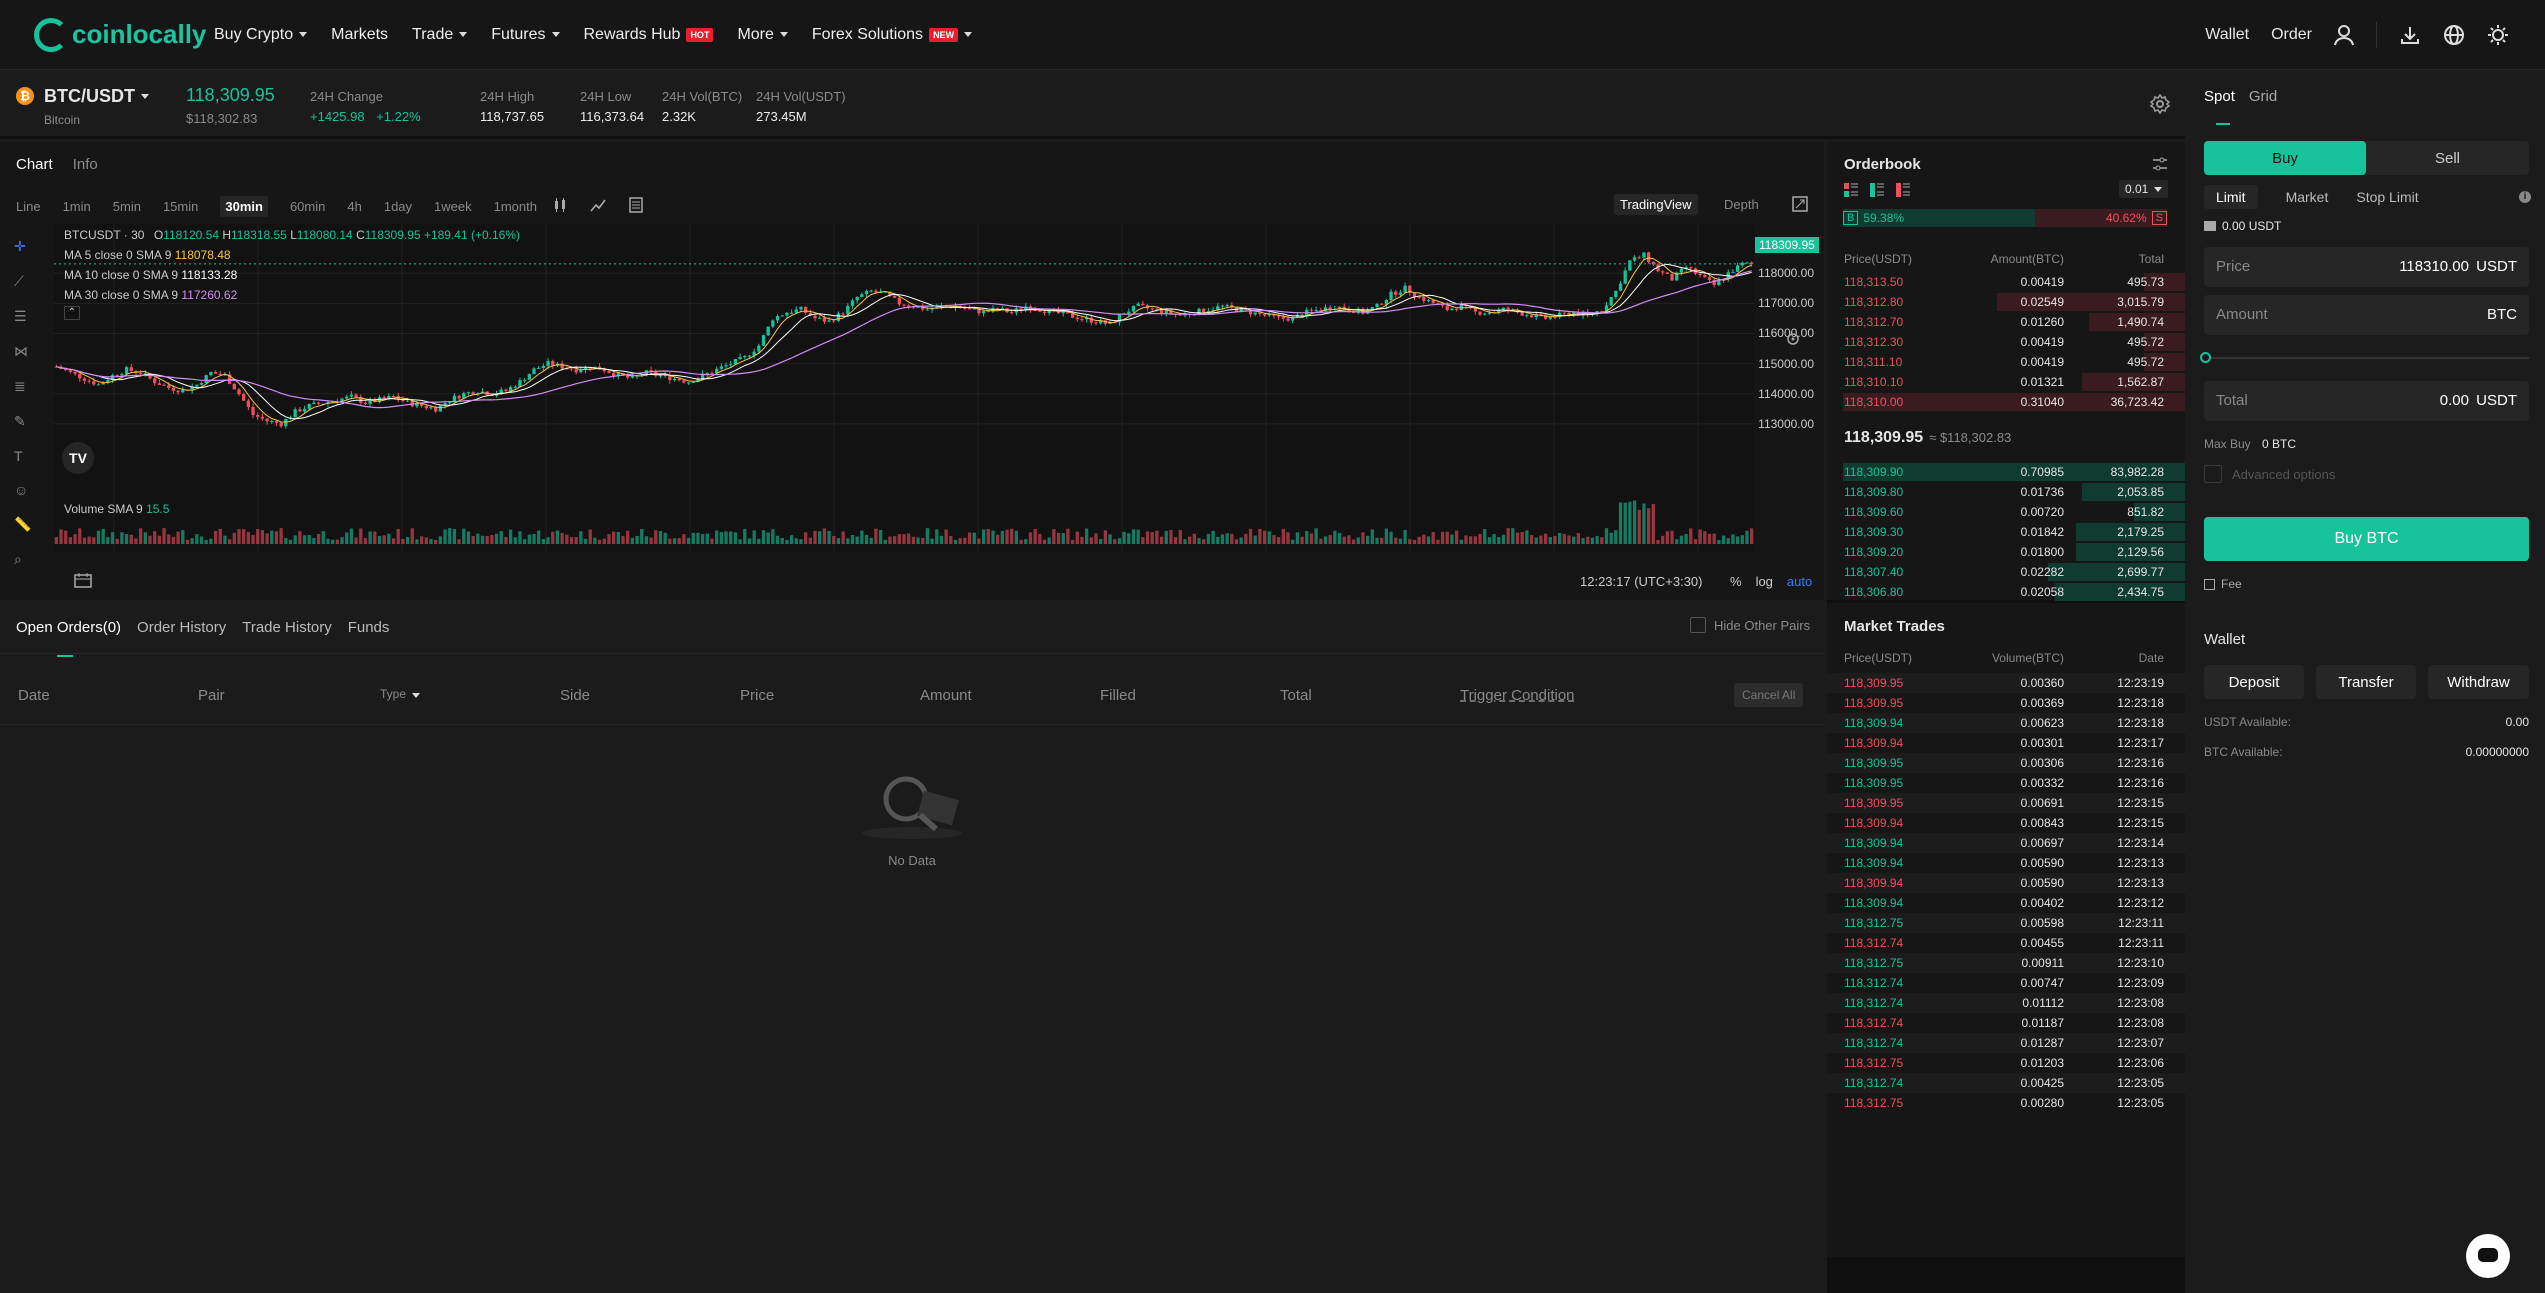 The image size is (2545, 1293). What do you see at coordinates (2307, 197) in the screenshot?
I see `order-type-market: Market` at bounding box center [2307, 197].